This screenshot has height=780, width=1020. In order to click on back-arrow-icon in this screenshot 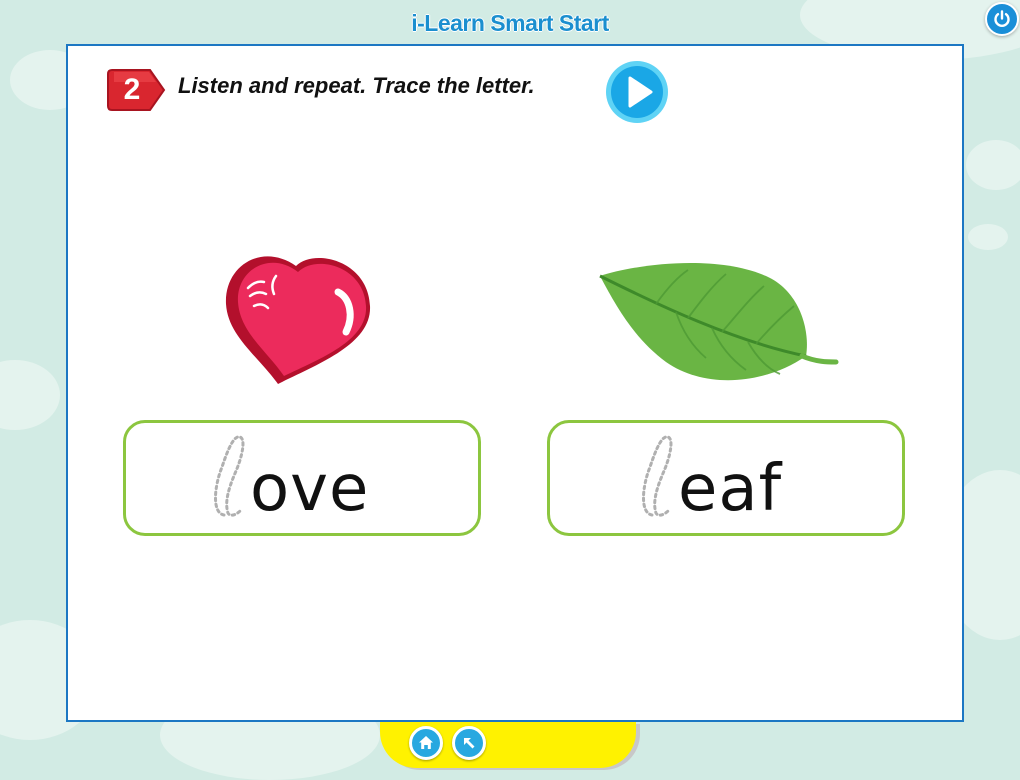, I will do `click(469, 743)`.